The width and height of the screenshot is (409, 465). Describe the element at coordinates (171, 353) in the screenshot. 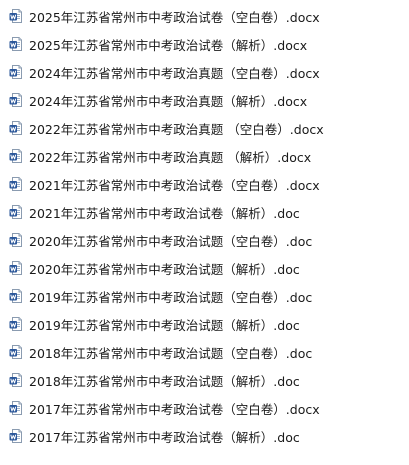

I see `file-name: 2018年江苏省常州市中考政治试题（空白卷）.doc` at that location.